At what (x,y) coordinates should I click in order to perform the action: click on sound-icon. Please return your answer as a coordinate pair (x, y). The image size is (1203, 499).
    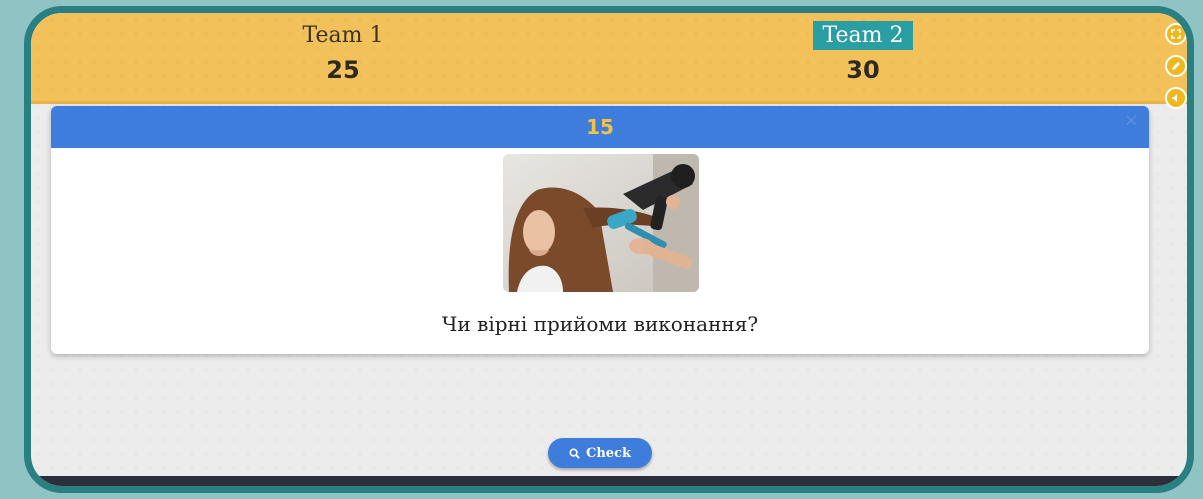
    Looking at the image, I should click on (1176, 98).